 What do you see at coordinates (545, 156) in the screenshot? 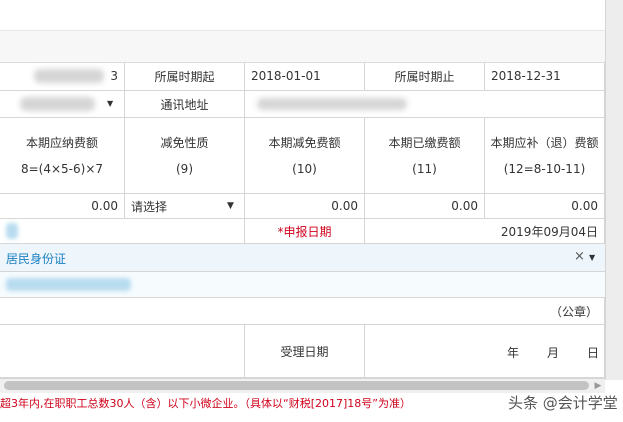
I see `header-payable-amount: 本期应补（退）费额 (12=8-10-11)` at bounding box center [545, 156].